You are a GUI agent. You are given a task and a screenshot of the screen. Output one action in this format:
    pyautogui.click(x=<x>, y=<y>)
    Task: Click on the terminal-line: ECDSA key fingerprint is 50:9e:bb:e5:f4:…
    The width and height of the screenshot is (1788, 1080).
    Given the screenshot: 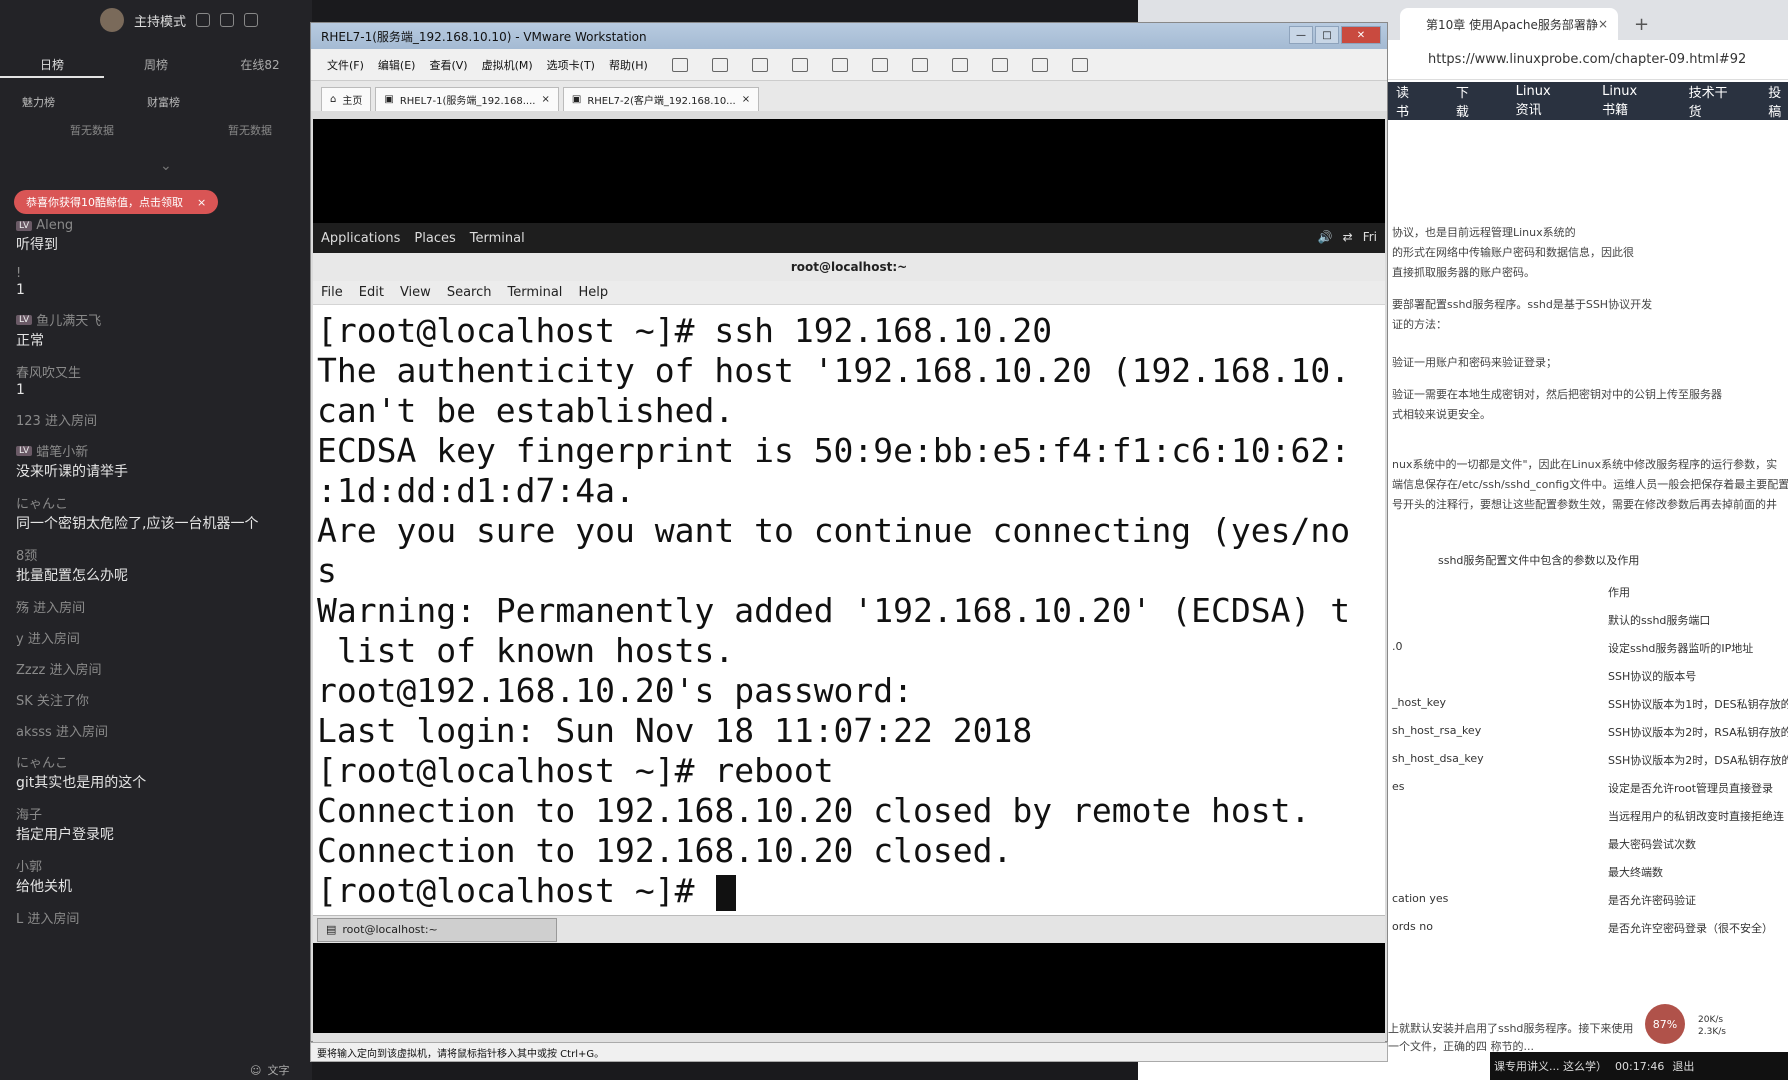 What is the action you would take?
    pyautogui.click(x=851, y=451)
    